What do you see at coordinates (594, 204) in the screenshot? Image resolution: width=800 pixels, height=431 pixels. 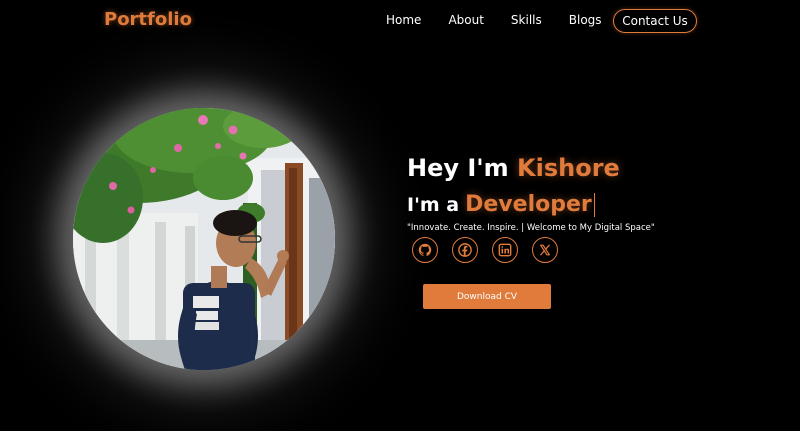 I see `typing-cursor` at bounding box center [594, 204].